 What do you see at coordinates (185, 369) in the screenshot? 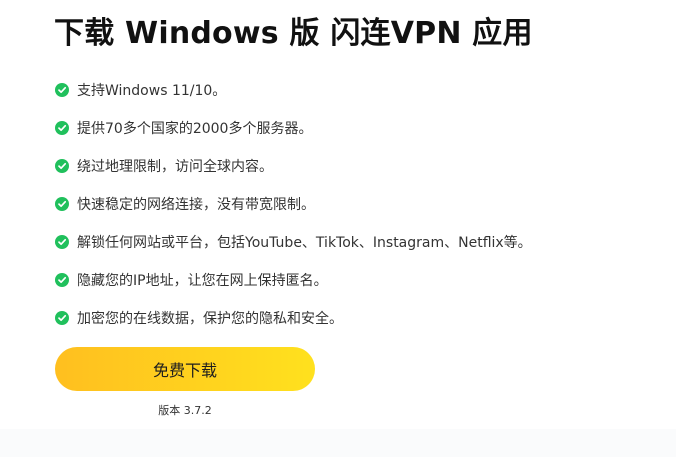
I see `free-download-button: 免费下载` at bounding box center [185, 369].